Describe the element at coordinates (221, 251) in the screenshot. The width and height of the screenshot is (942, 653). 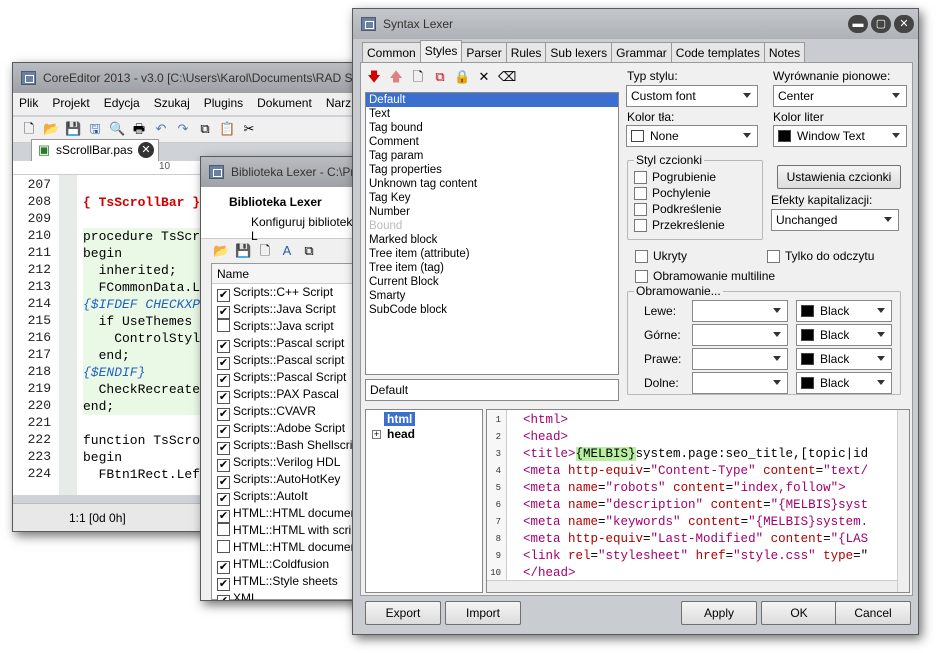
I see `open-icon: 📂` at that location.